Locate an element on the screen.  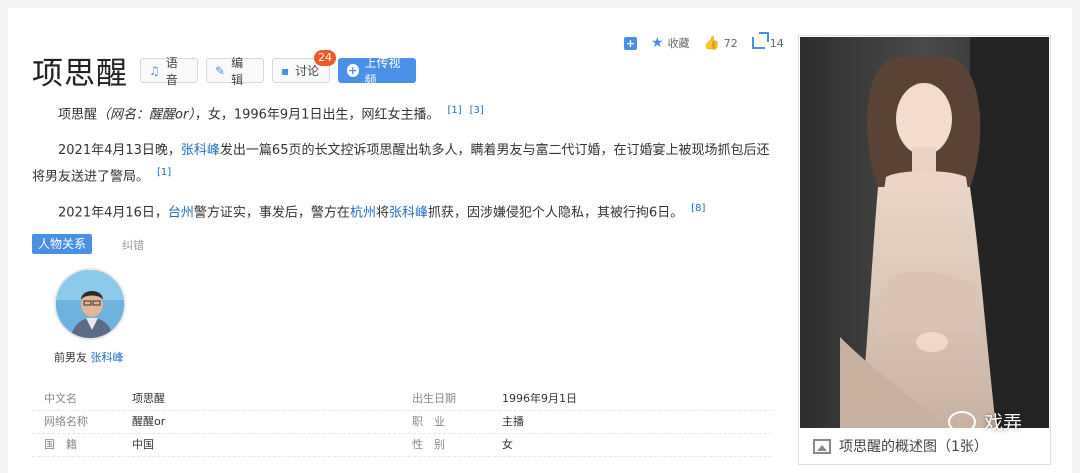
avatar is located at coordinates (90, 304).